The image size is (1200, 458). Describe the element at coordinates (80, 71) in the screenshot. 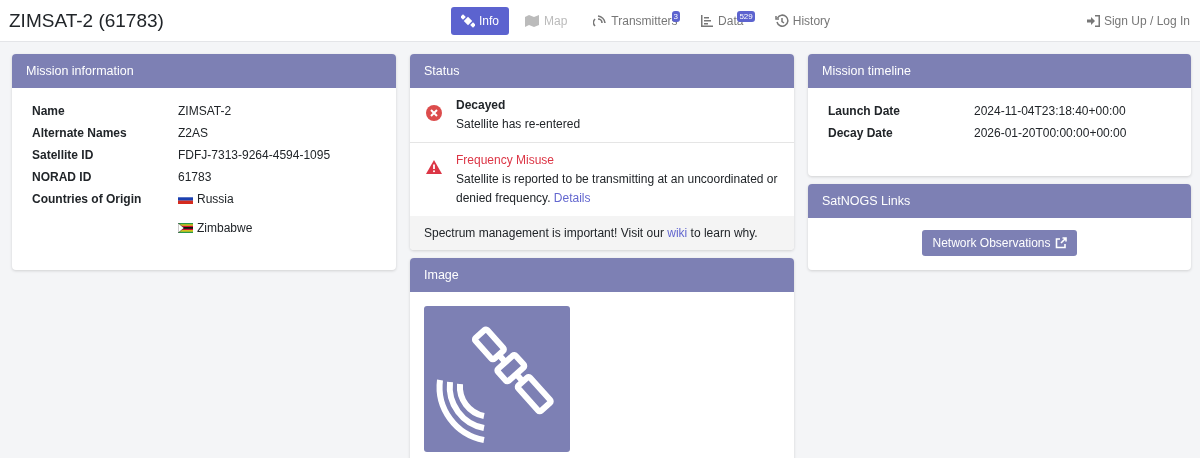

I see `card-title: Mission information` at that location.